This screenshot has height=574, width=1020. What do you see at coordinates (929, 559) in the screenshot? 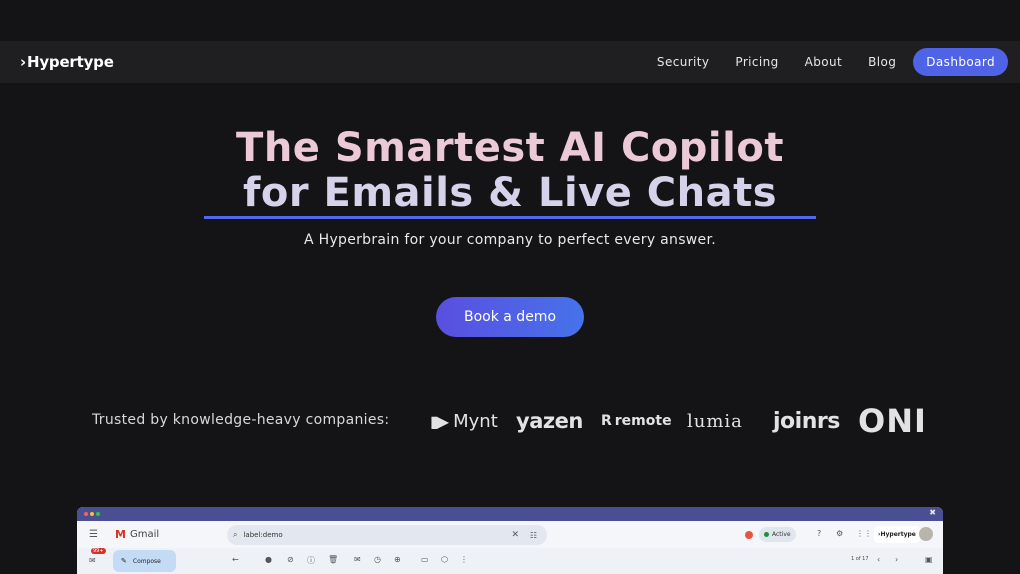
I see `side-panel-icon: ▣` at bounding box center [929, 559].